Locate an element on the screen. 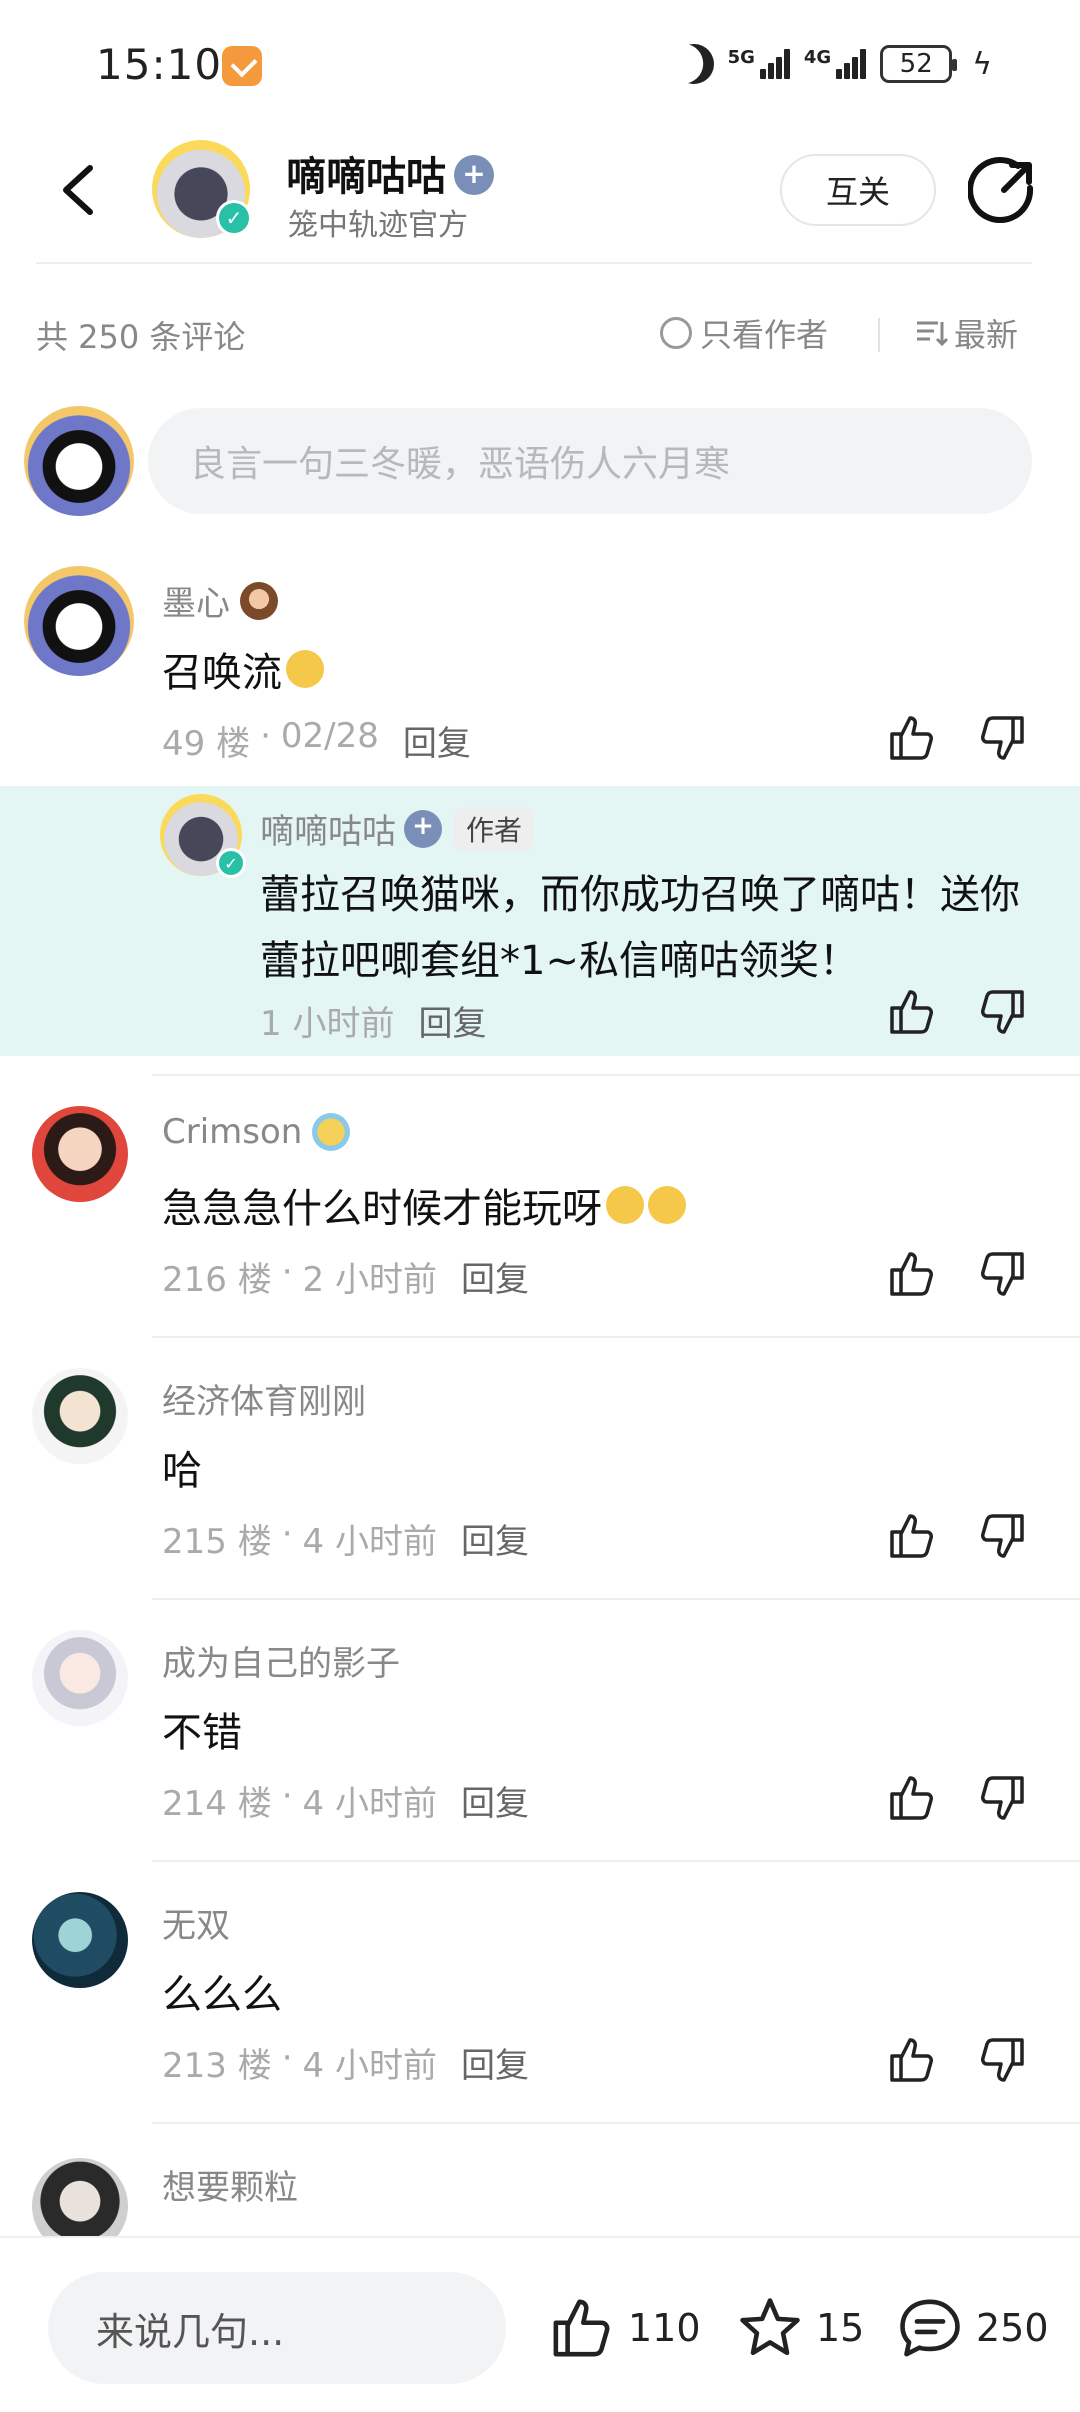  net-label-5g: 5G is located at coordinates (741, 57).